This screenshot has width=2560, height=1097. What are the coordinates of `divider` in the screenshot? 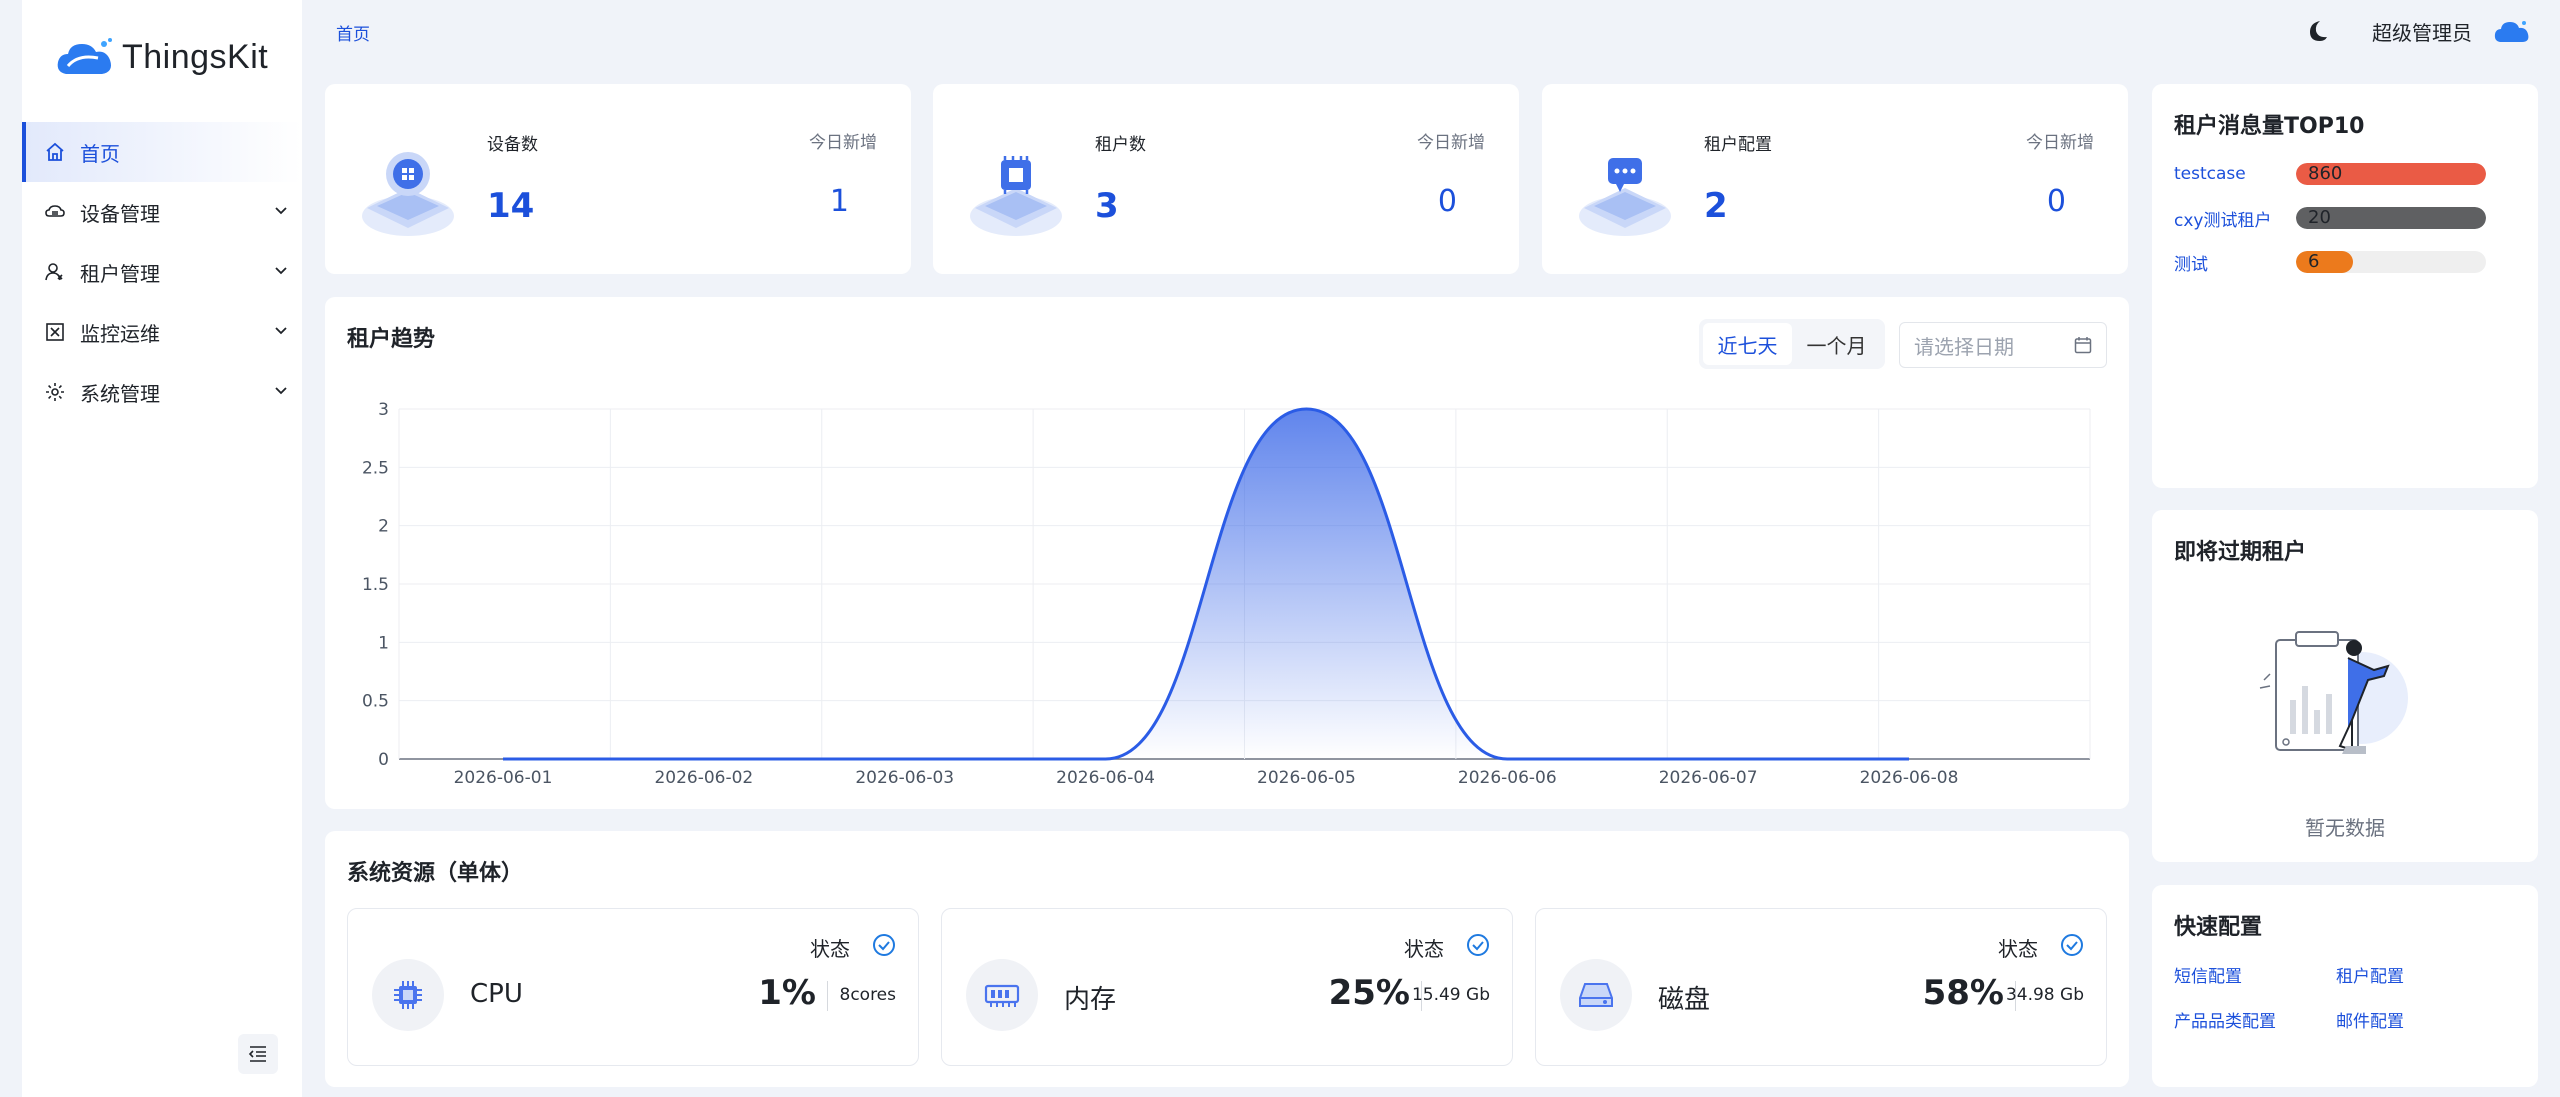 It's located at (827, 996).